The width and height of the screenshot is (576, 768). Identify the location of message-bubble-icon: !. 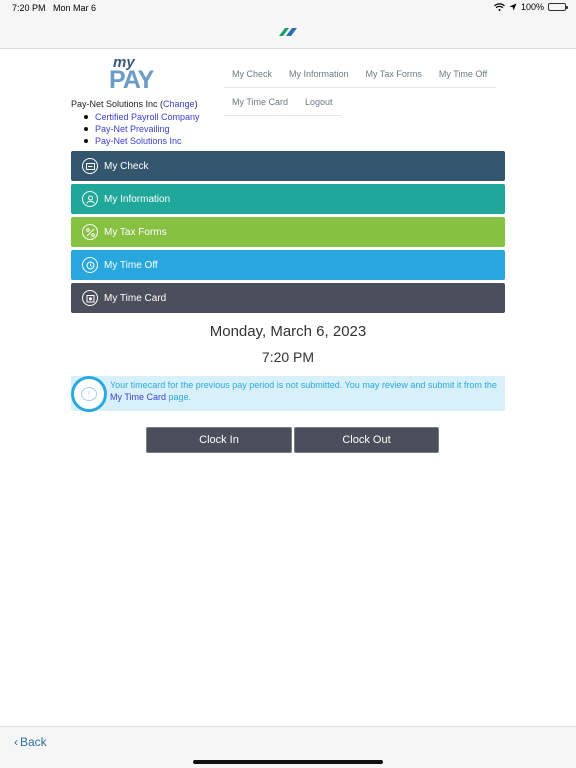
(89, 394).